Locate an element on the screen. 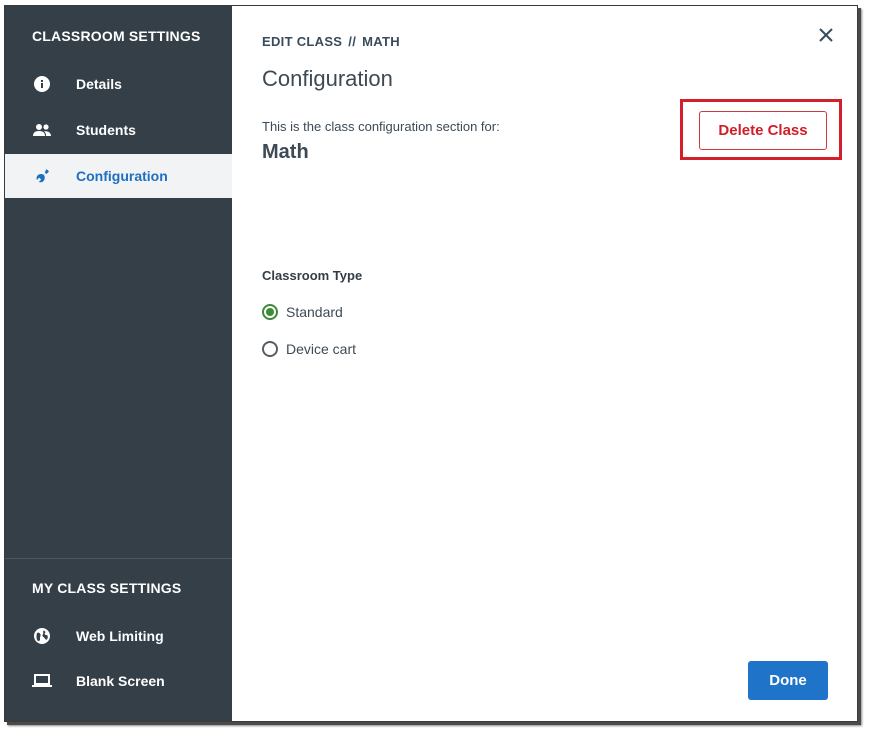 The height and width of the screenshot is (735, 869). breadcrumb-edit-class: EDIT CLASS is located at coordinates (302, 41).